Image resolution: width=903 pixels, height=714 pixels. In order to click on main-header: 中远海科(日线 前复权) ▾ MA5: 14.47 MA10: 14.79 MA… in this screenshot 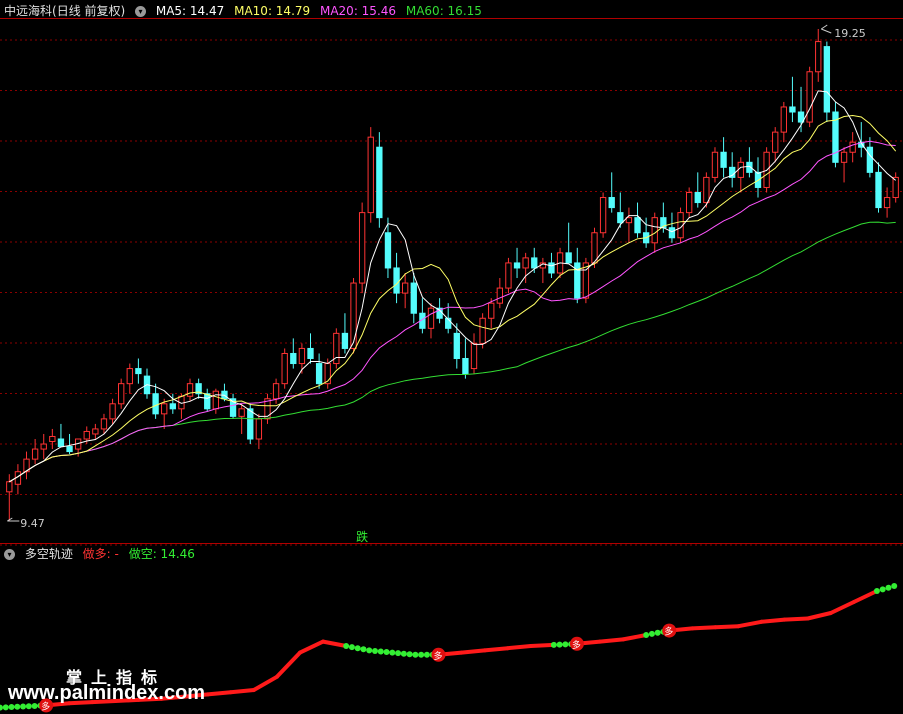, I will do `click(246, 11)`.